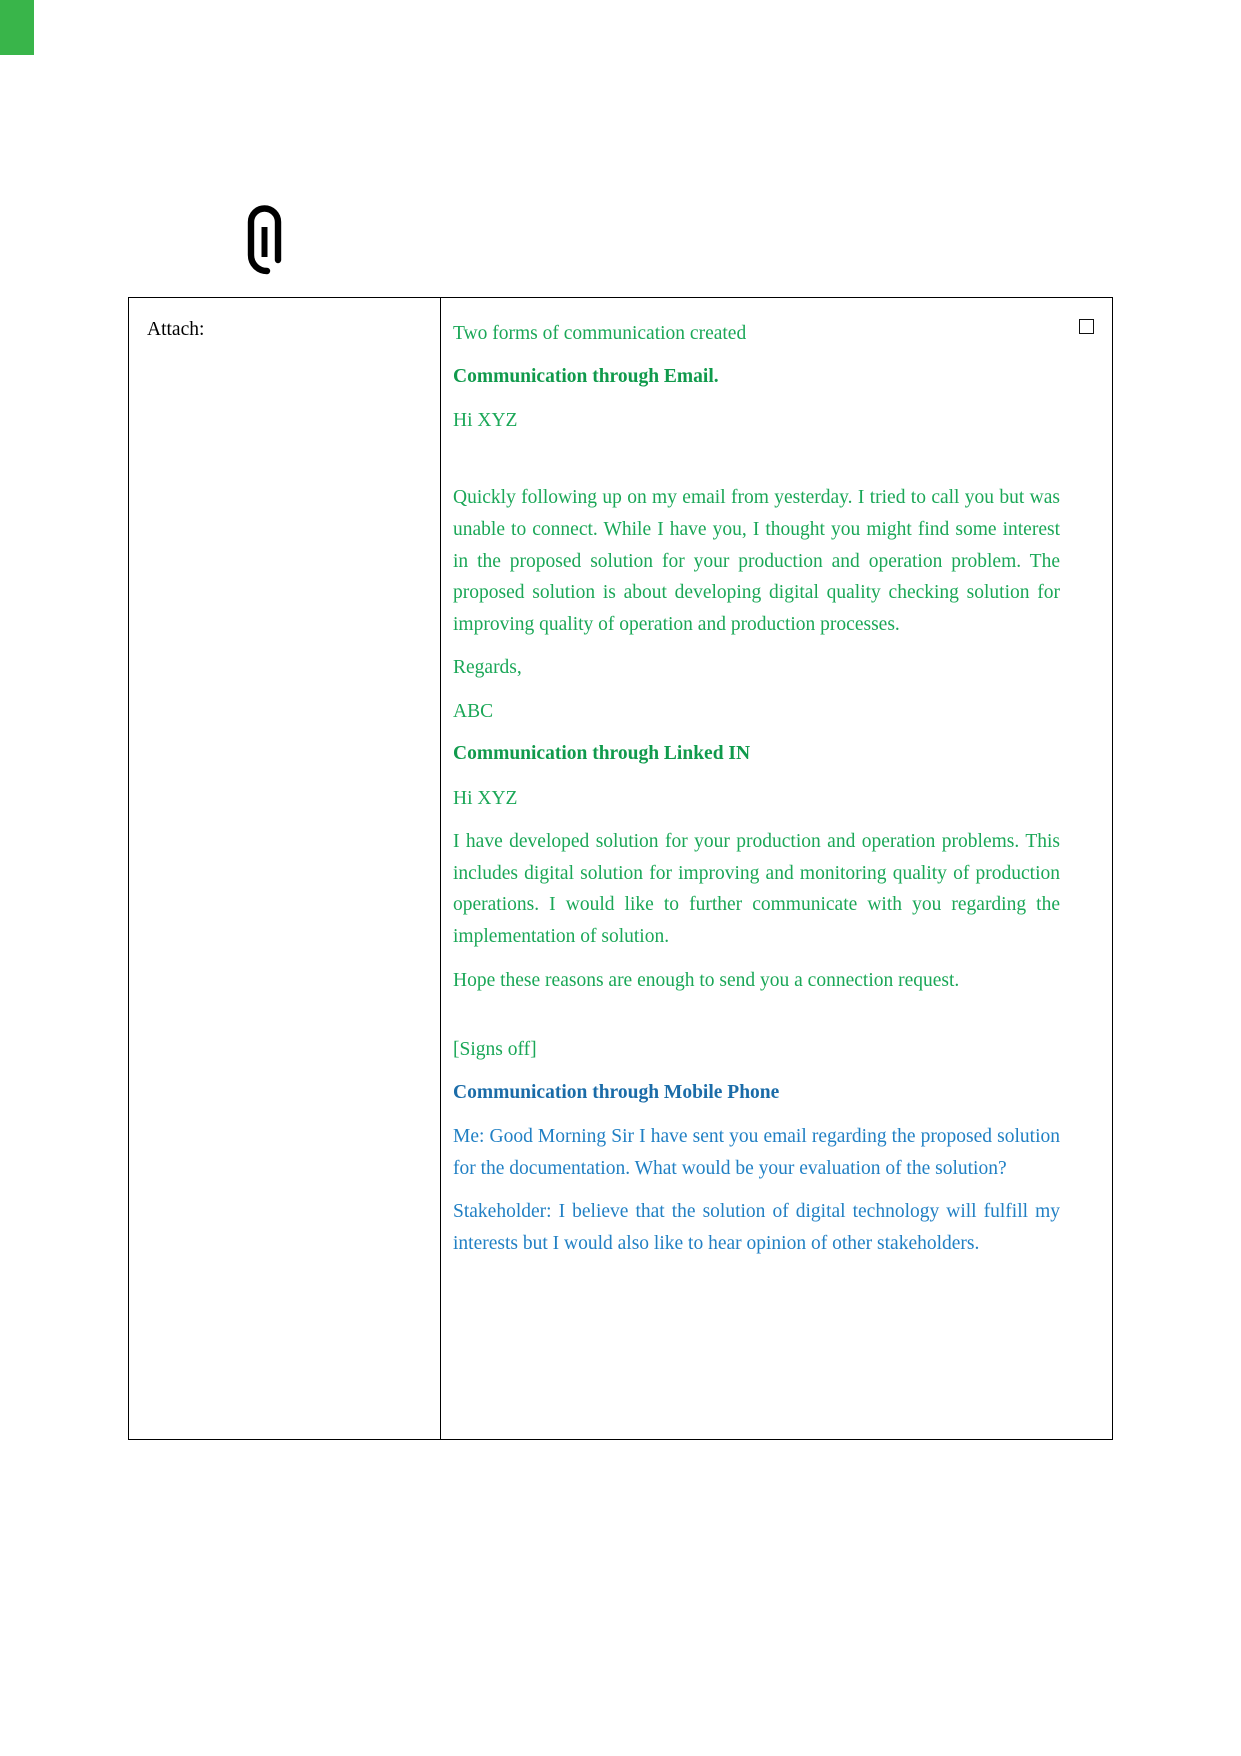 This screenshot has width=1241, height=1756. I want to click on section-heading-mobile-phone: Communication through Mobile Phone, so click(616, 1092).